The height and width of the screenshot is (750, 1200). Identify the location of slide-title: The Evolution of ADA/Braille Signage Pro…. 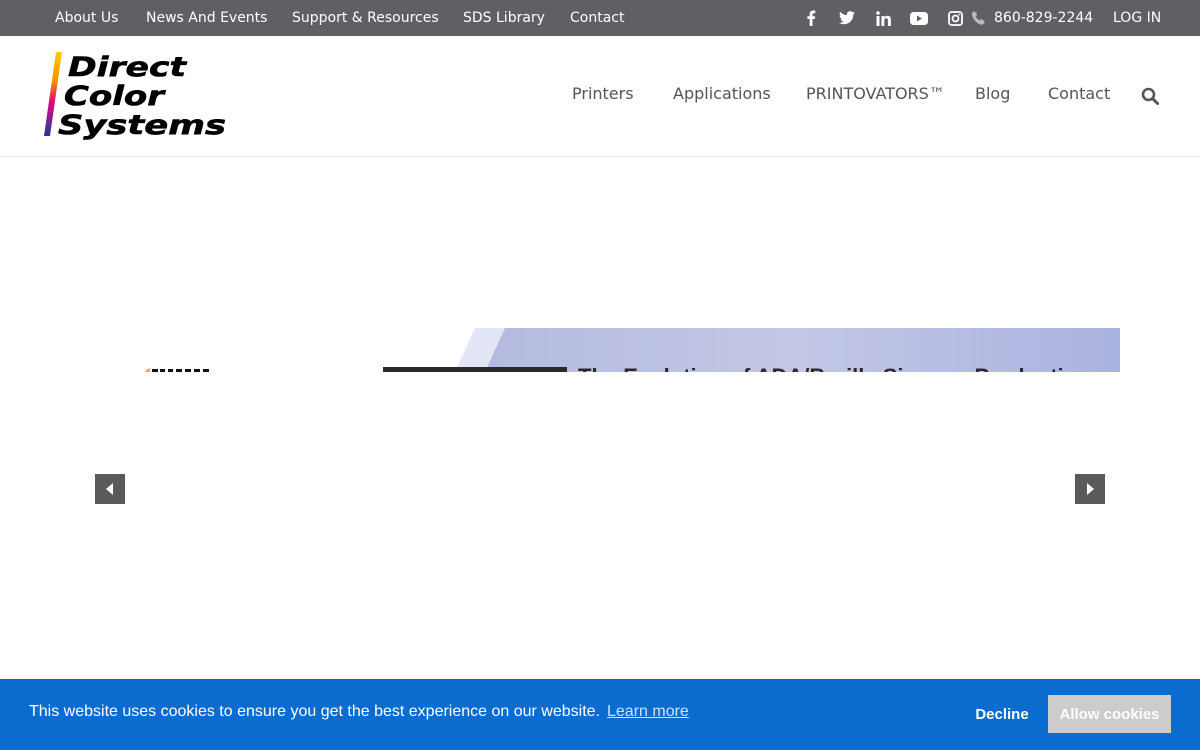
(834, 368).